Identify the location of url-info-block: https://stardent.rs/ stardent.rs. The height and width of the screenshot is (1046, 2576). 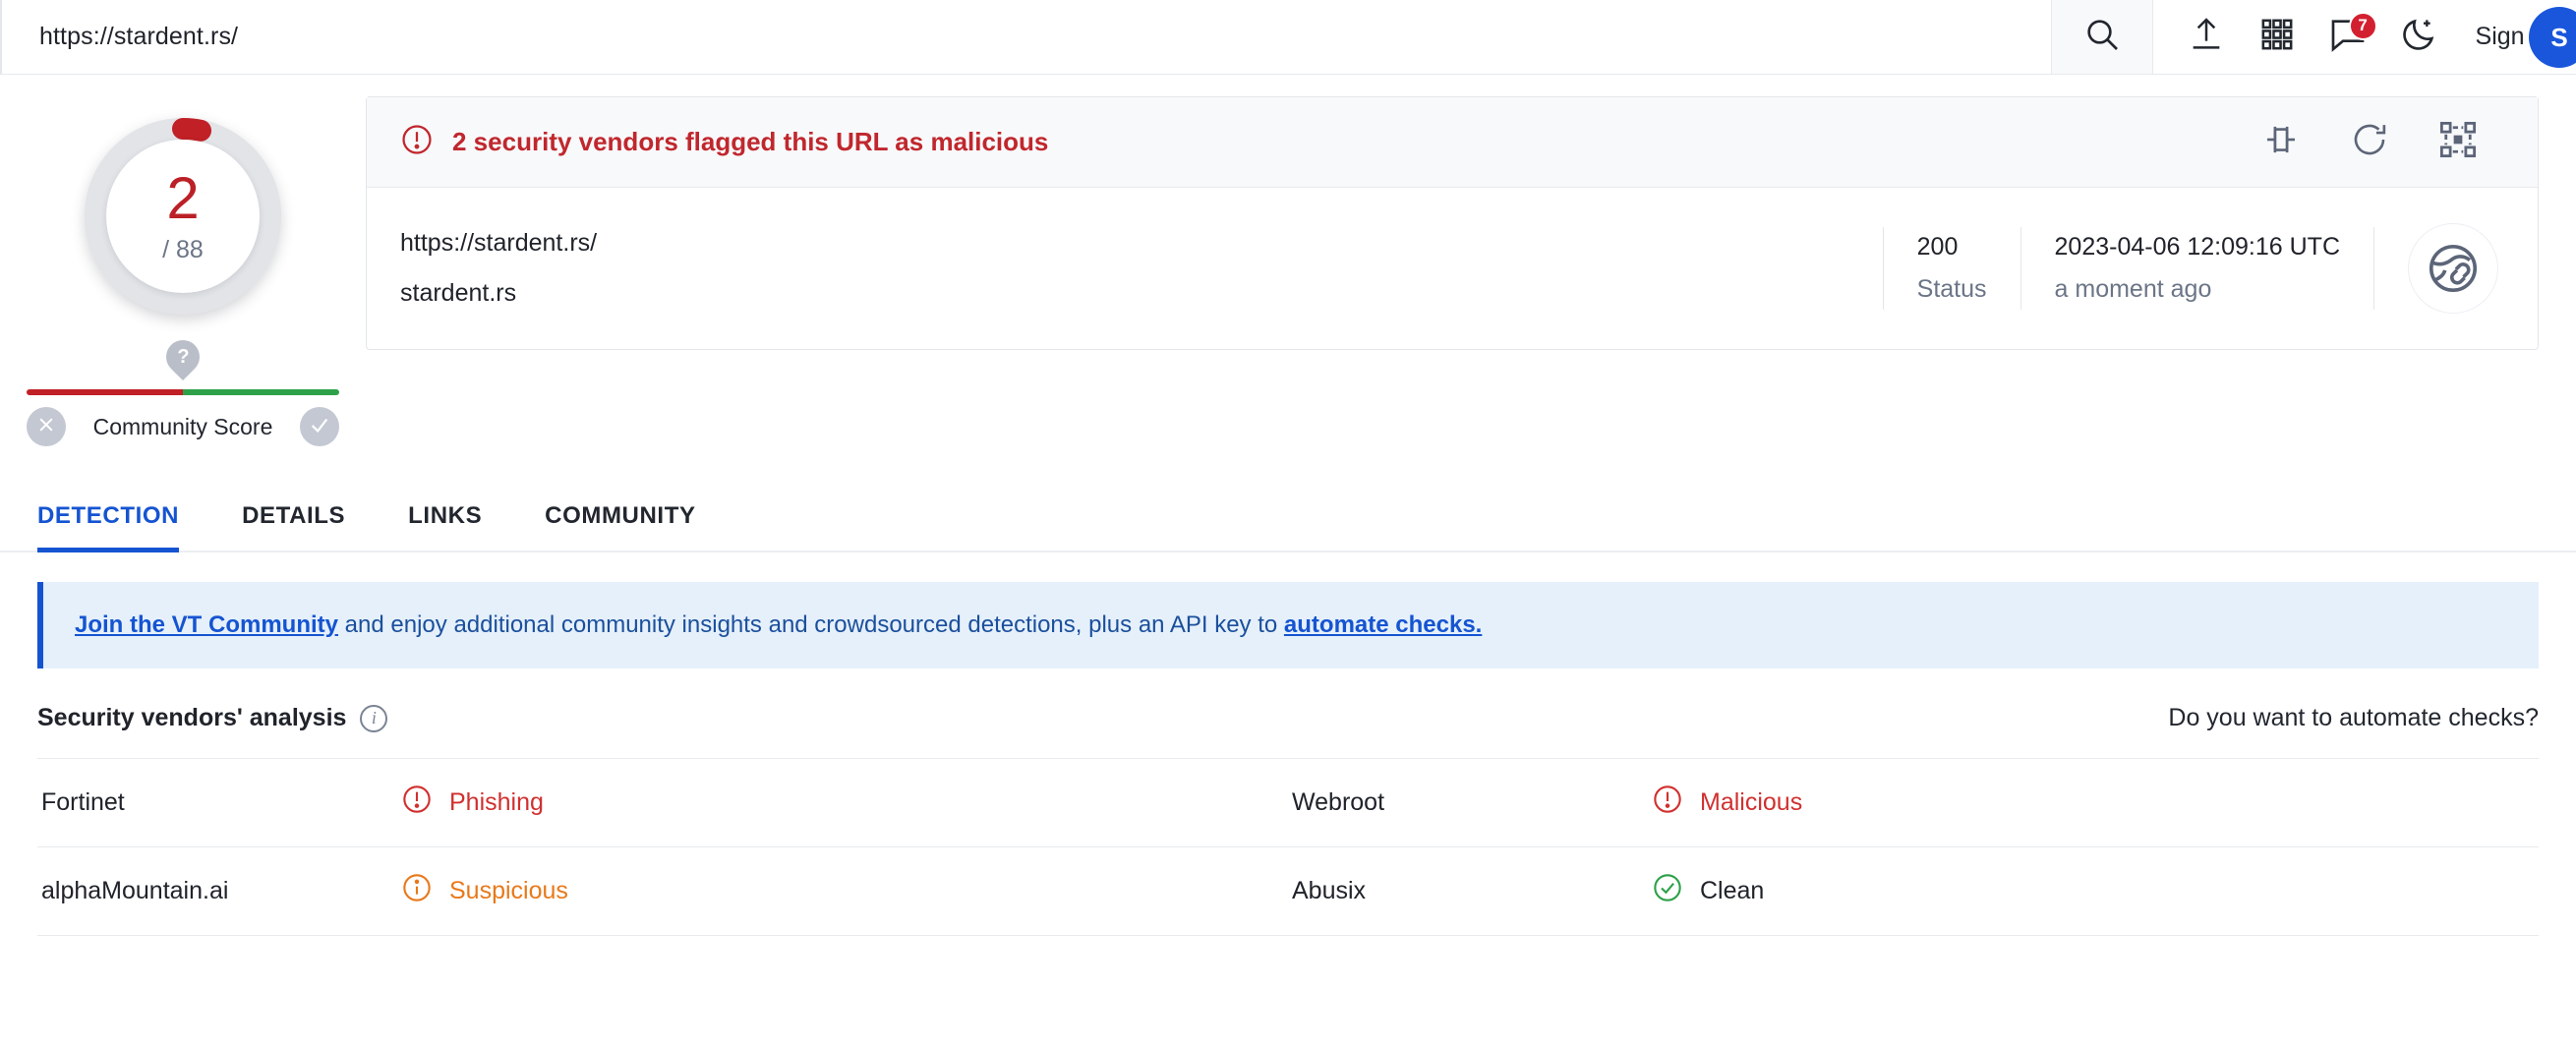
(1125, 269).